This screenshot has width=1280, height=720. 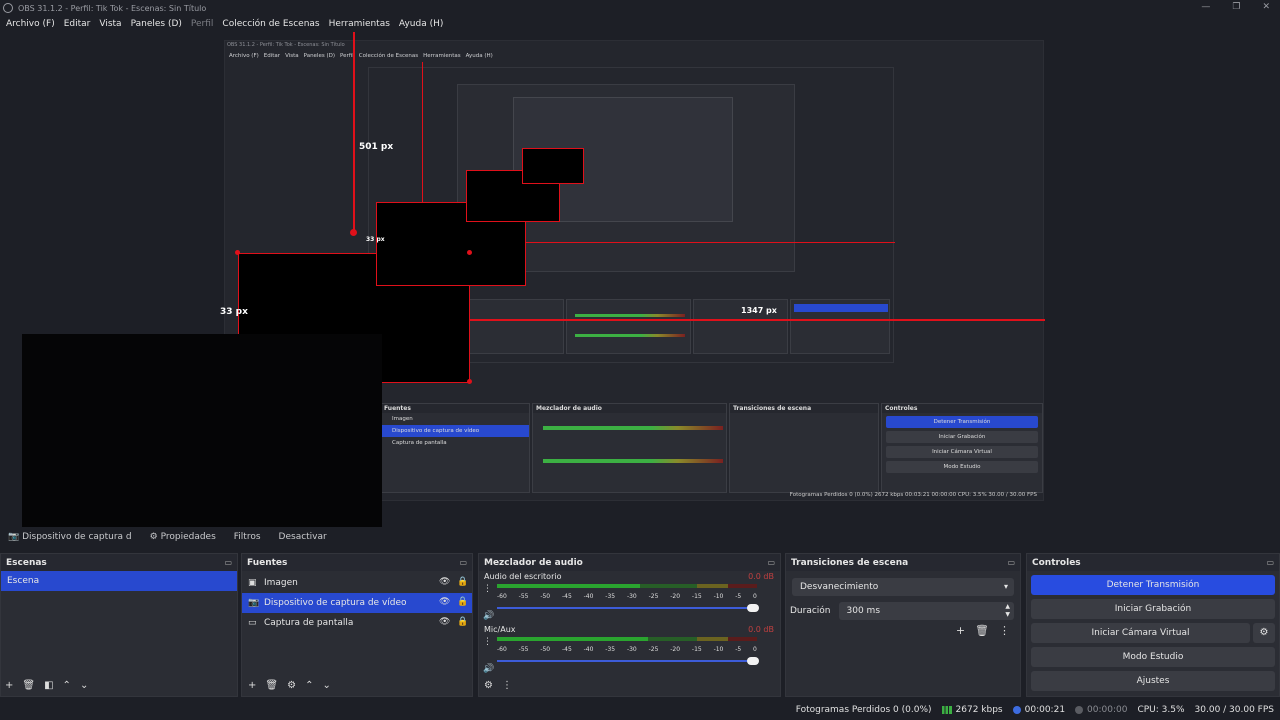 I want to click on menu-help: Ayuda (H), so click(x=421, y=24).